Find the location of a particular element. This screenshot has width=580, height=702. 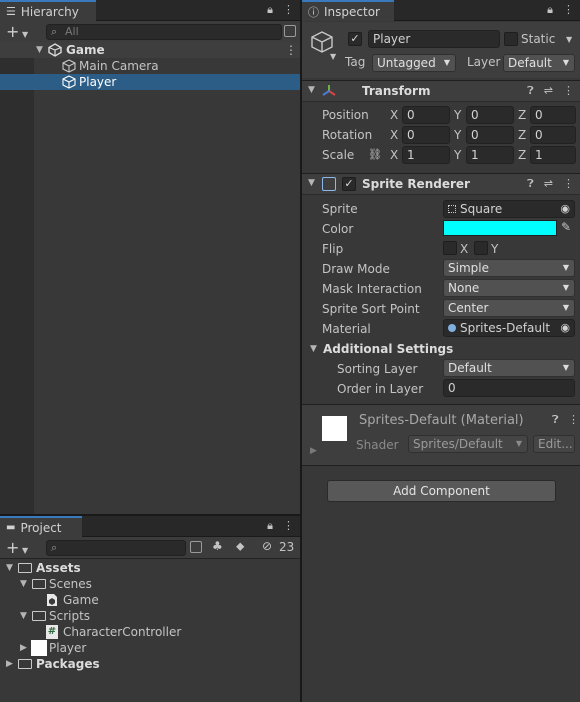

search-options-icon is located at coordinates (290, 31).